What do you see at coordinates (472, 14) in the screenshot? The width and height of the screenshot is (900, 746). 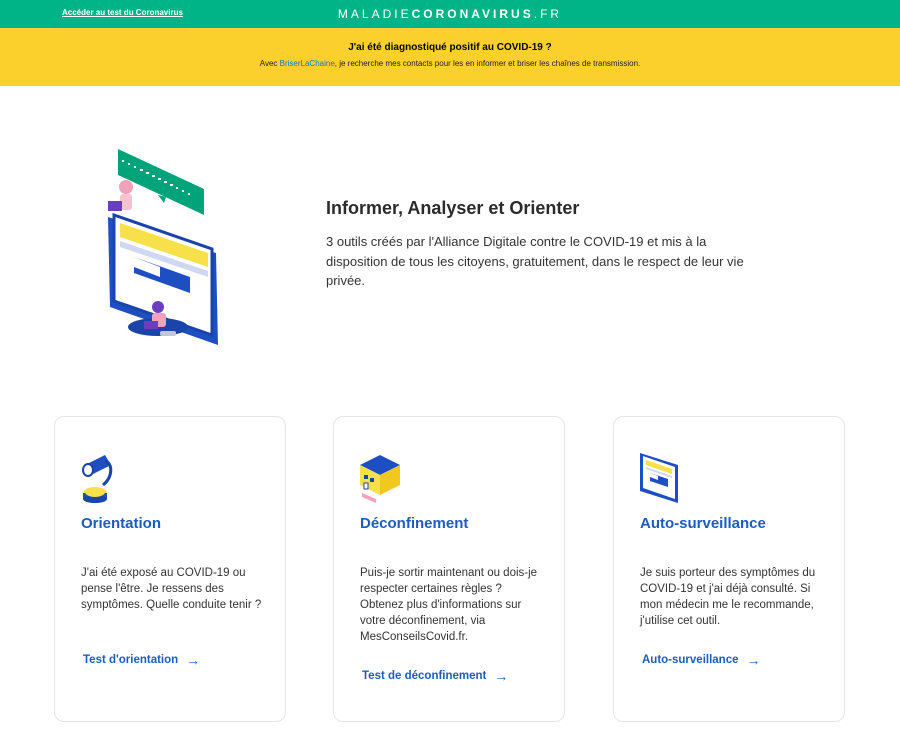 I see `brand-bold: CORONAVIRUS` at bounding box center [472, 14].